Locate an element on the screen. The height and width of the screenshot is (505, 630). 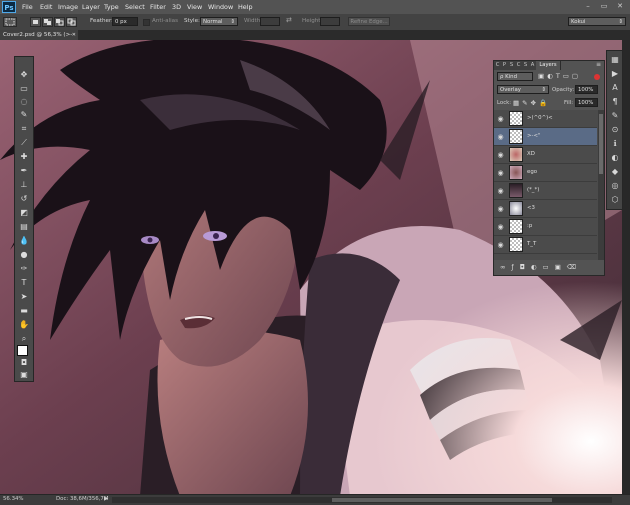
quick-select-tool-icon: ✎ is located at coordinates (24, 114).